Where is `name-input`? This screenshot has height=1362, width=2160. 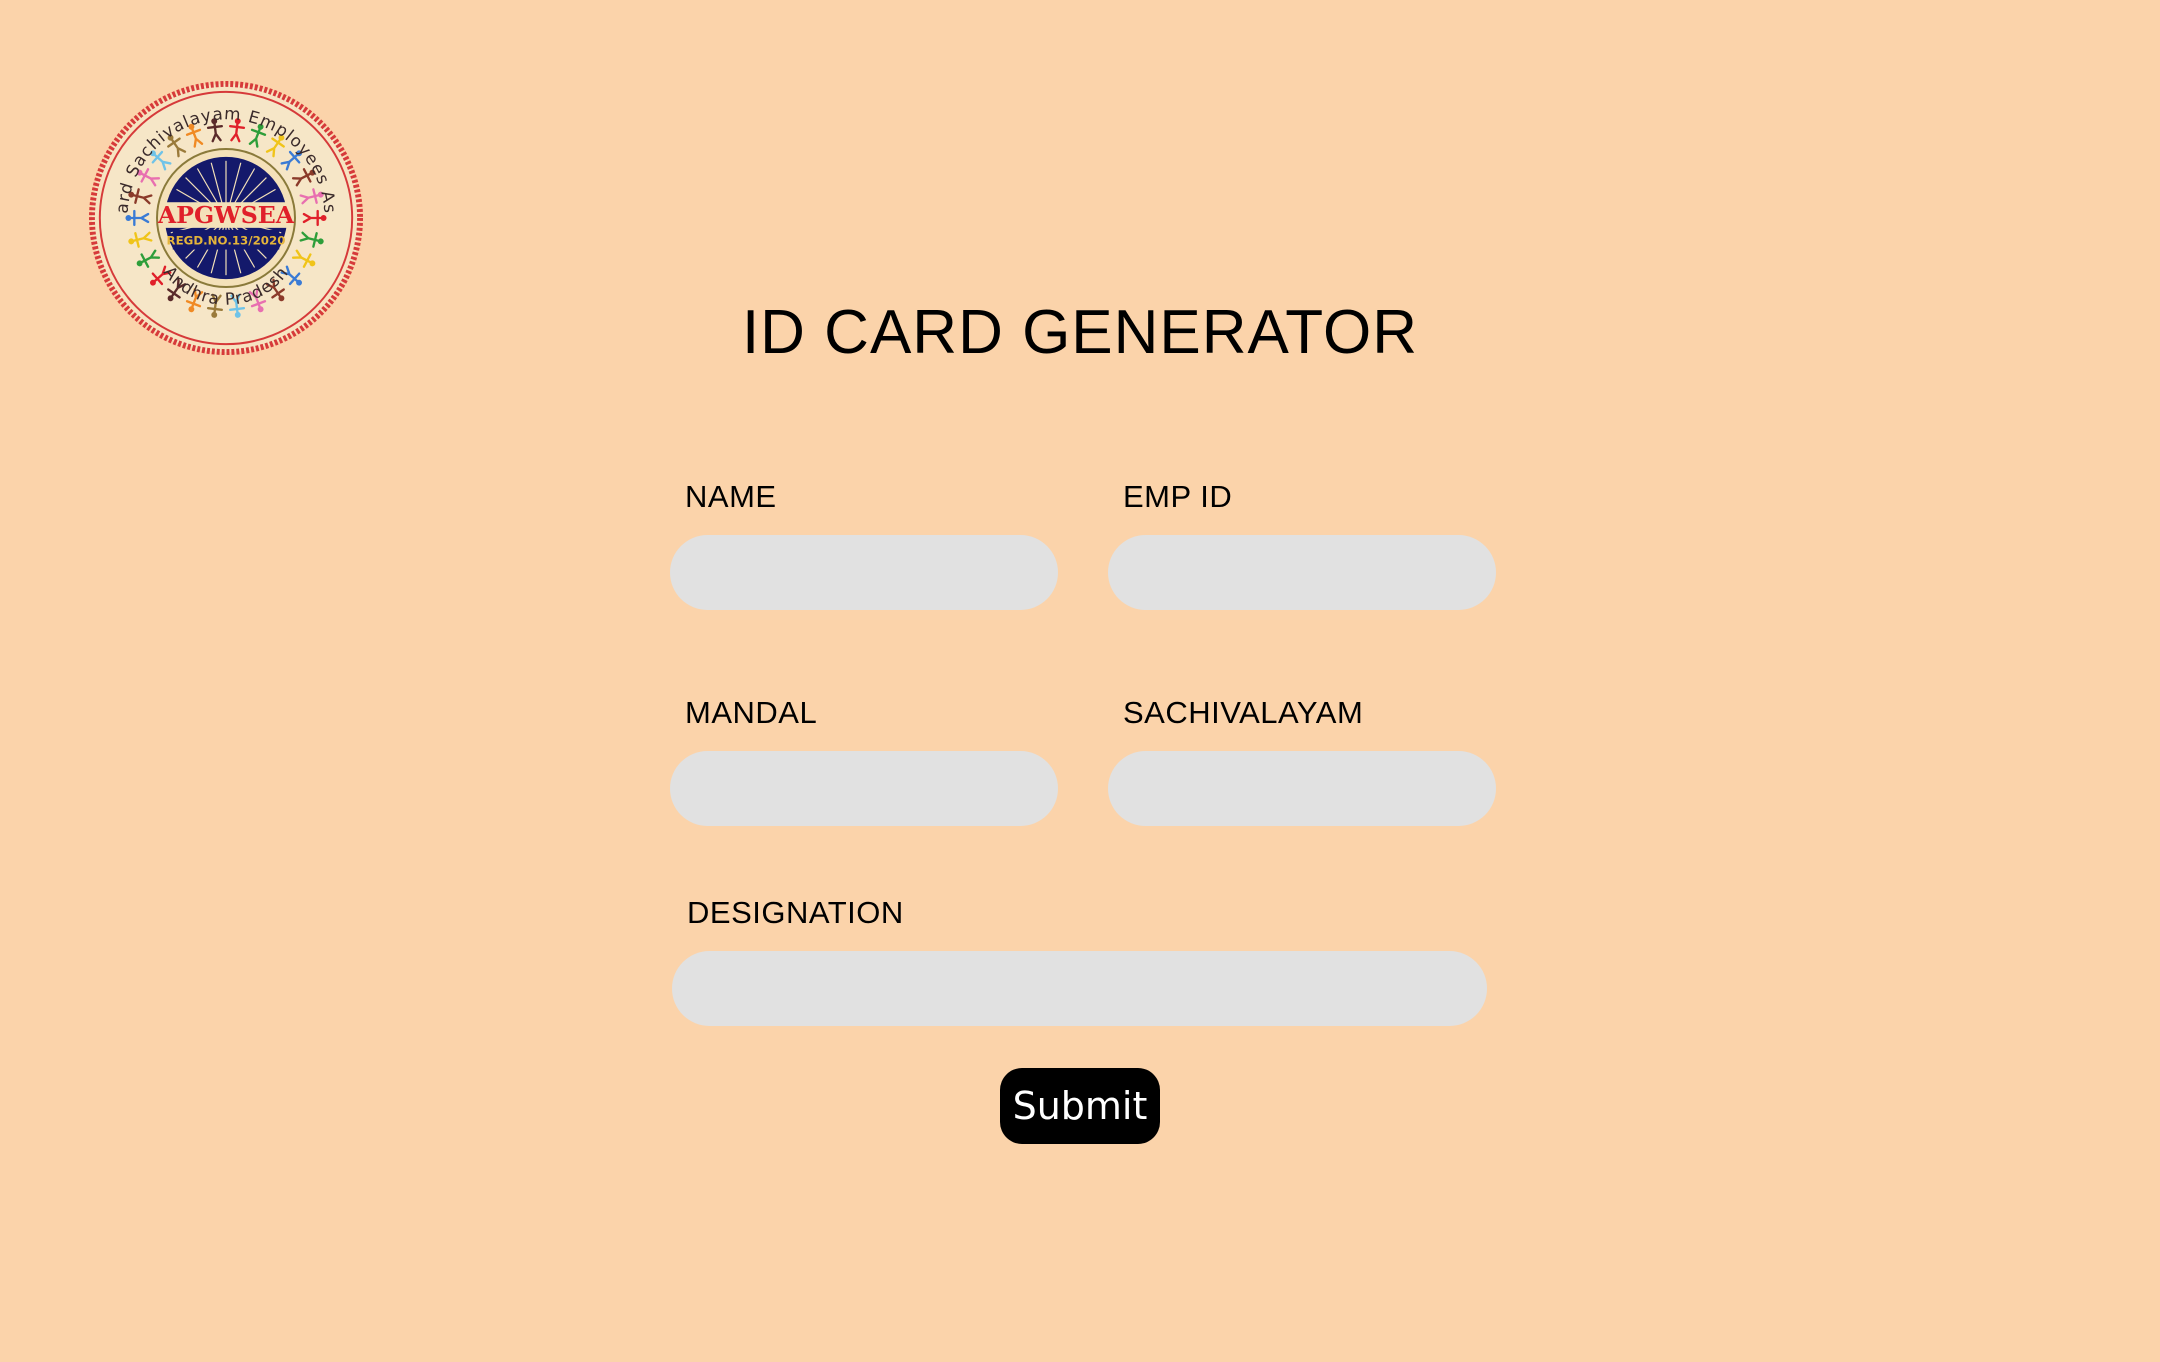 name-input is located at coordinates (864, 572).